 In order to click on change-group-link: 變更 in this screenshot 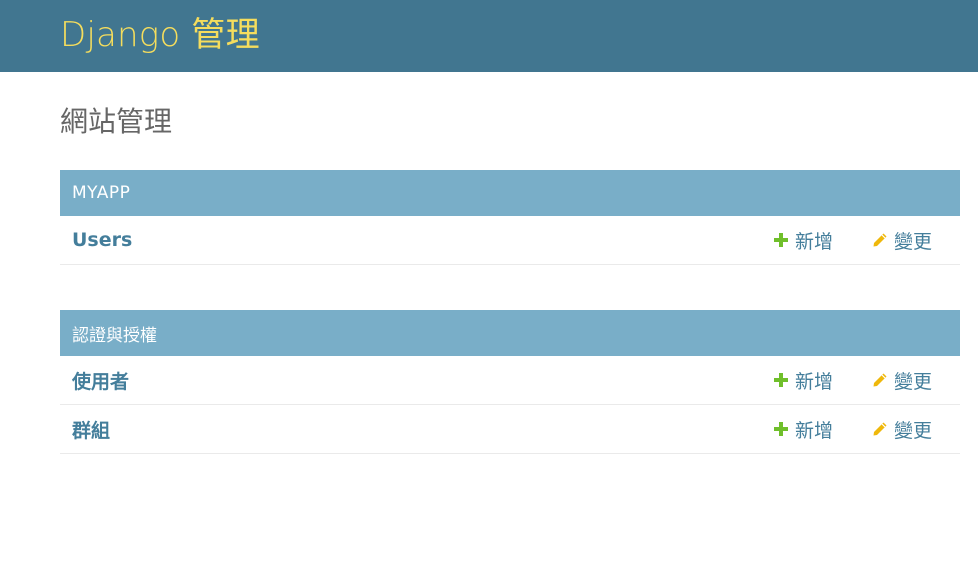, I will do `click(902, 429)`.